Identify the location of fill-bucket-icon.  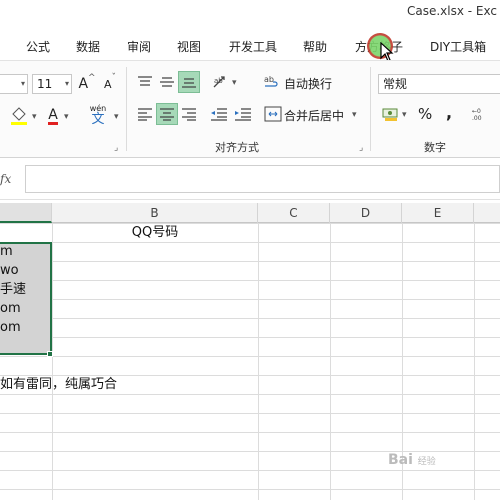
(19, 116).